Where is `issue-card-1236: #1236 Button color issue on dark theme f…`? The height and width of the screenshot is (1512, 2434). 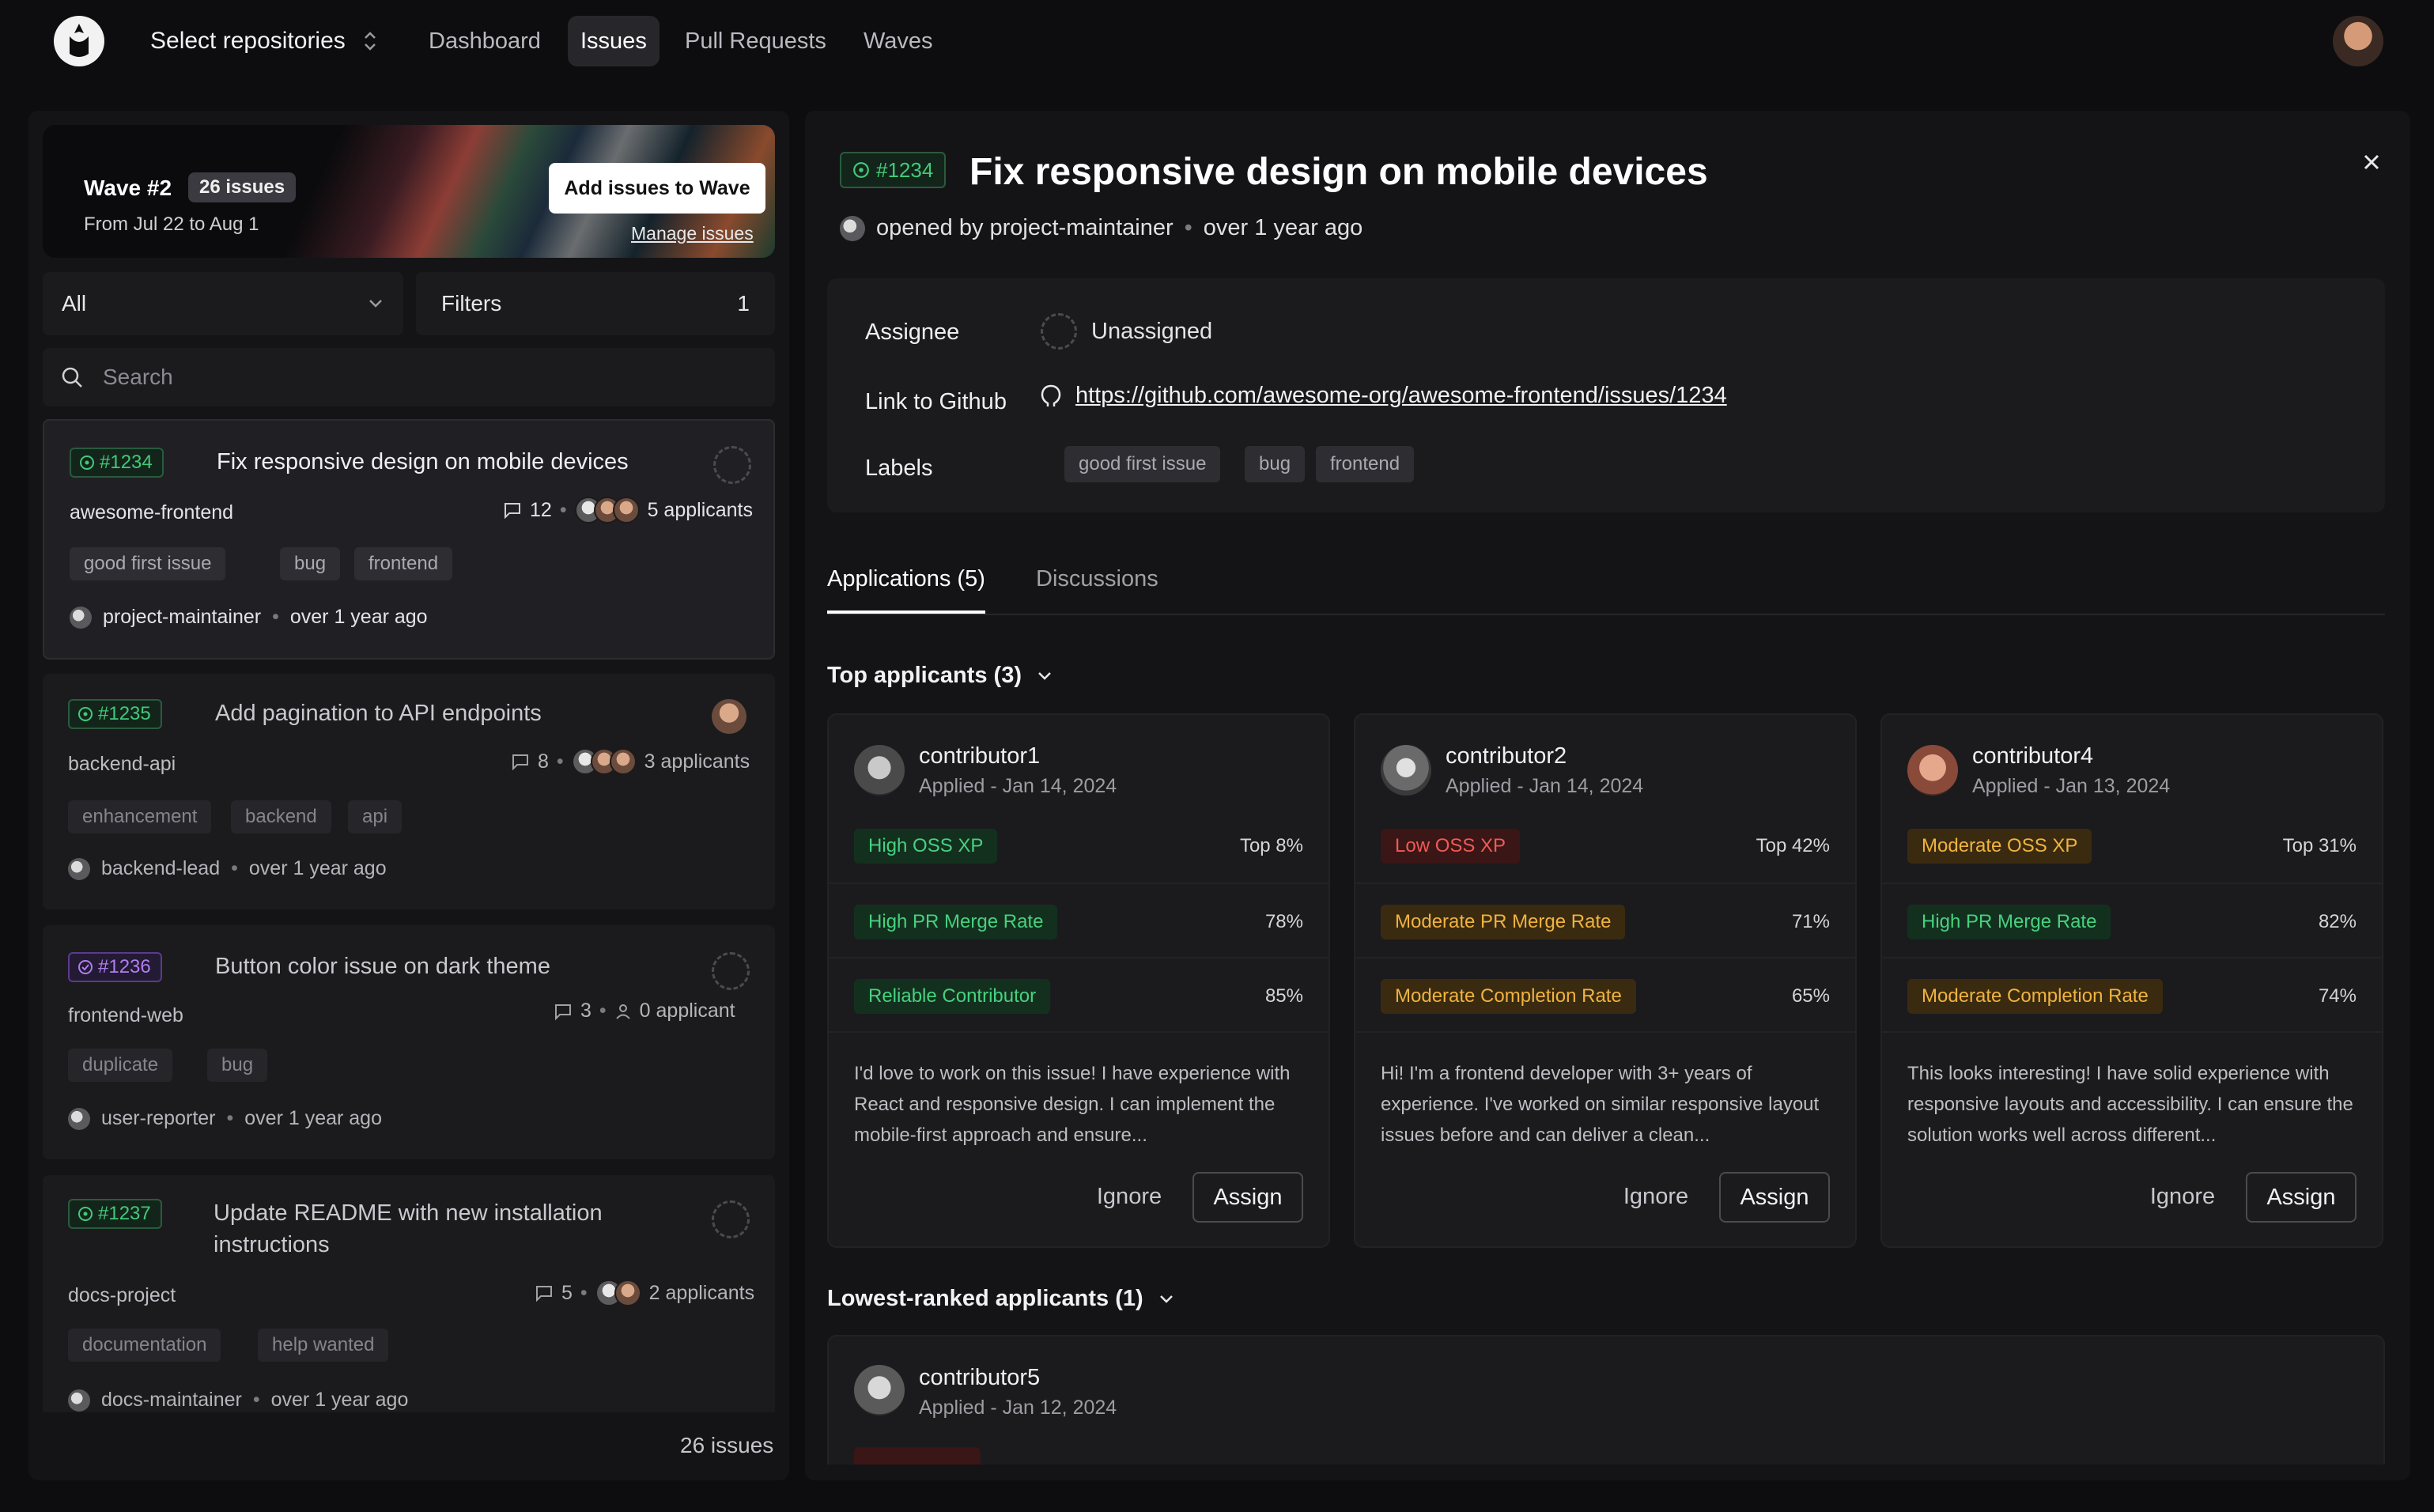 issue-card-1236: #1236 Button color issue on dark theme f… is located at coordinates (409, 1042).